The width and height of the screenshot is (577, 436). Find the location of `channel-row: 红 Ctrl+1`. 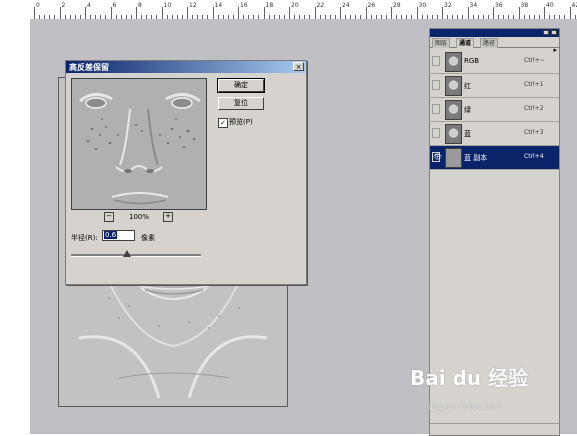

channel-row: 红 Ctrl+1 is located at coordinates (494, 86).